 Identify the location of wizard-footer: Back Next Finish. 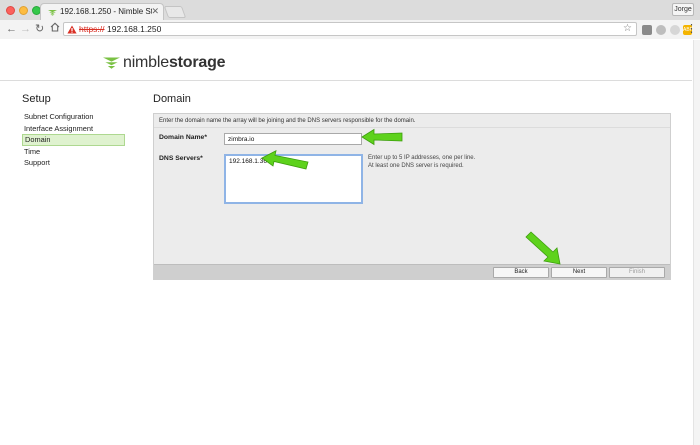
(412, 271).